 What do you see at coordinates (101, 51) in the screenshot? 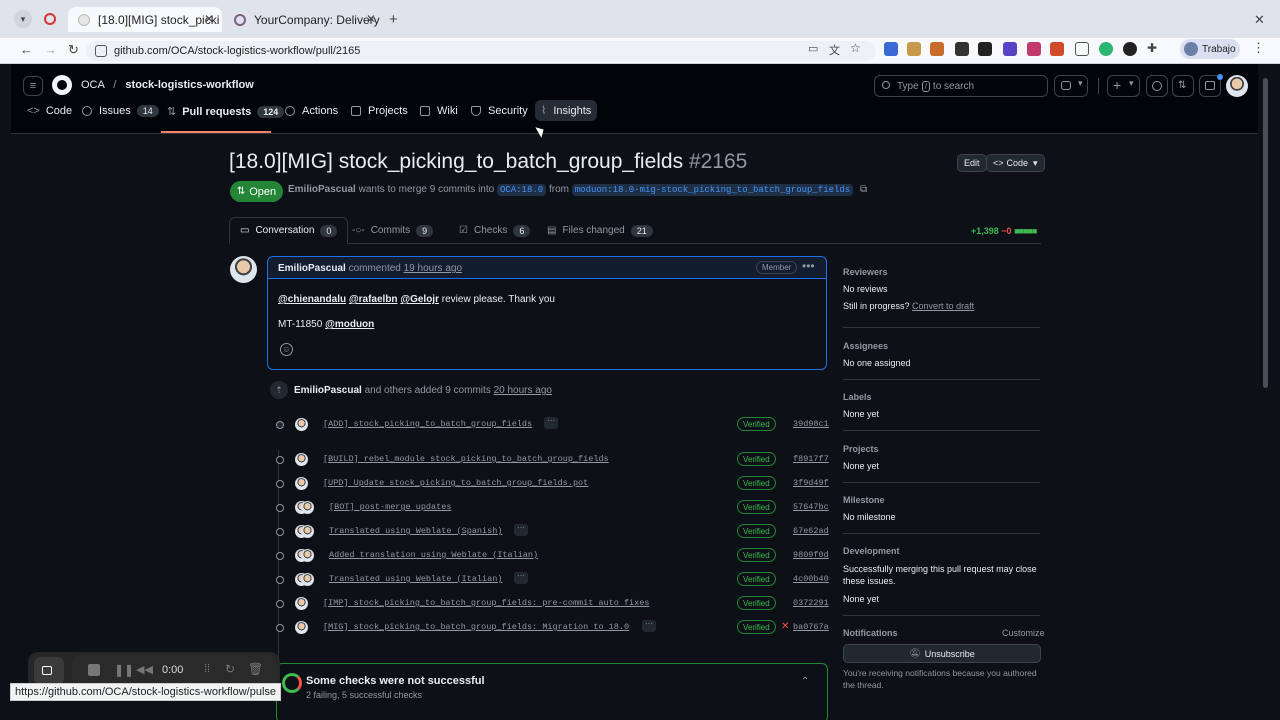
I see `site-info-icon` at bounding box center [101, 51].